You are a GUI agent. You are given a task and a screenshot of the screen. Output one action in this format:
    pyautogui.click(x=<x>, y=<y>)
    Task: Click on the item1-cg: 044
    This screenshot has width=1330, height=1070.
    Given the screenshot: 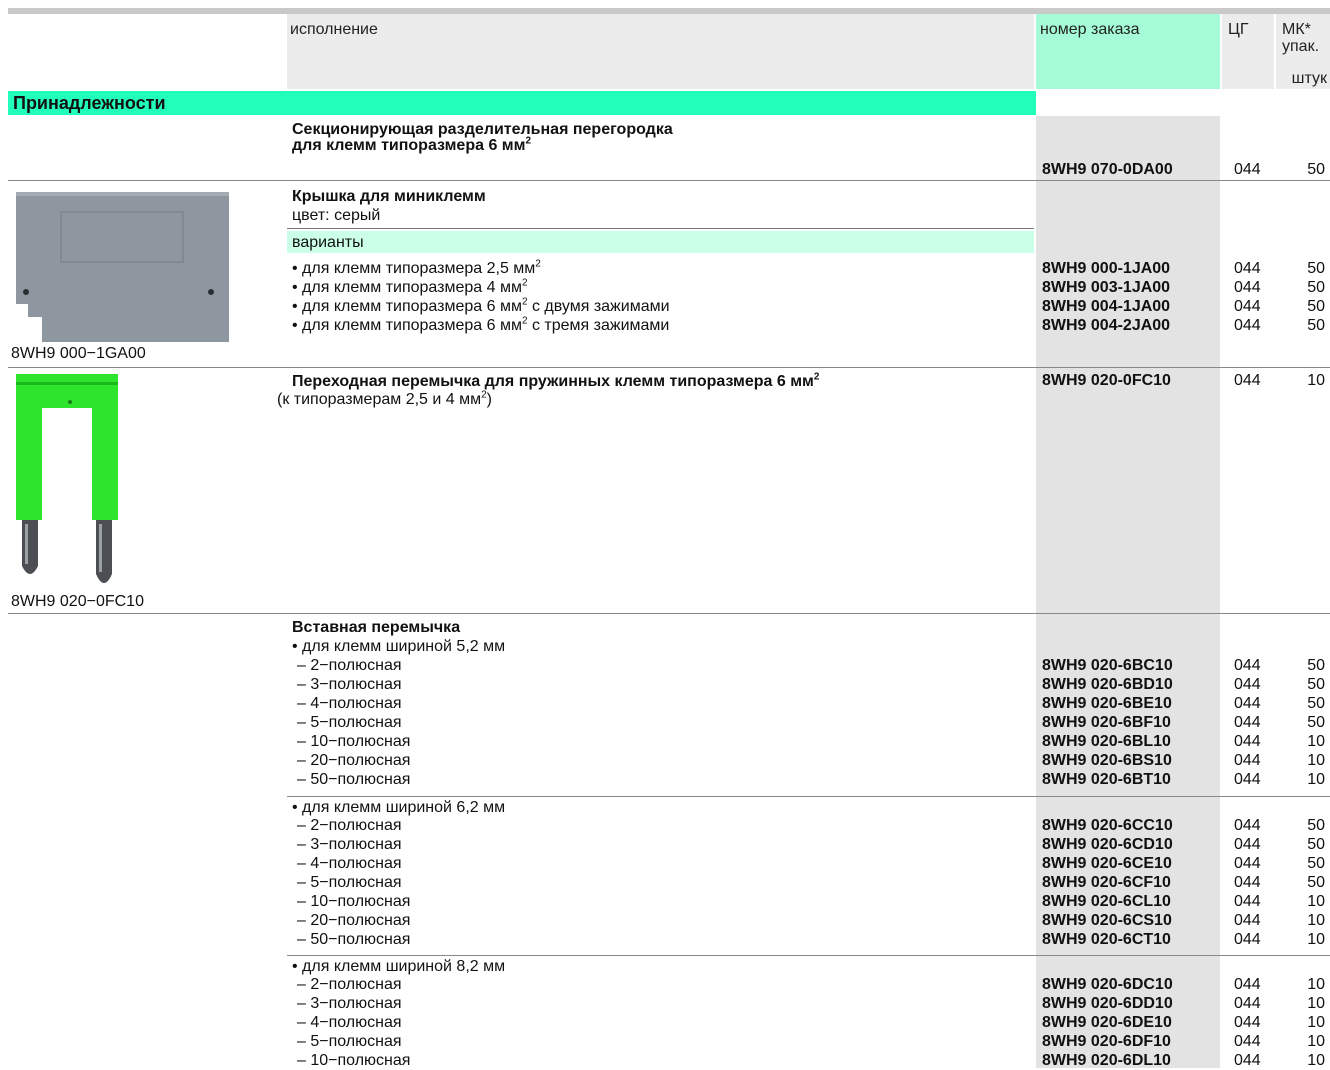 What is the action you would take?
    pyautogui.click(x=1247, y=169)
    